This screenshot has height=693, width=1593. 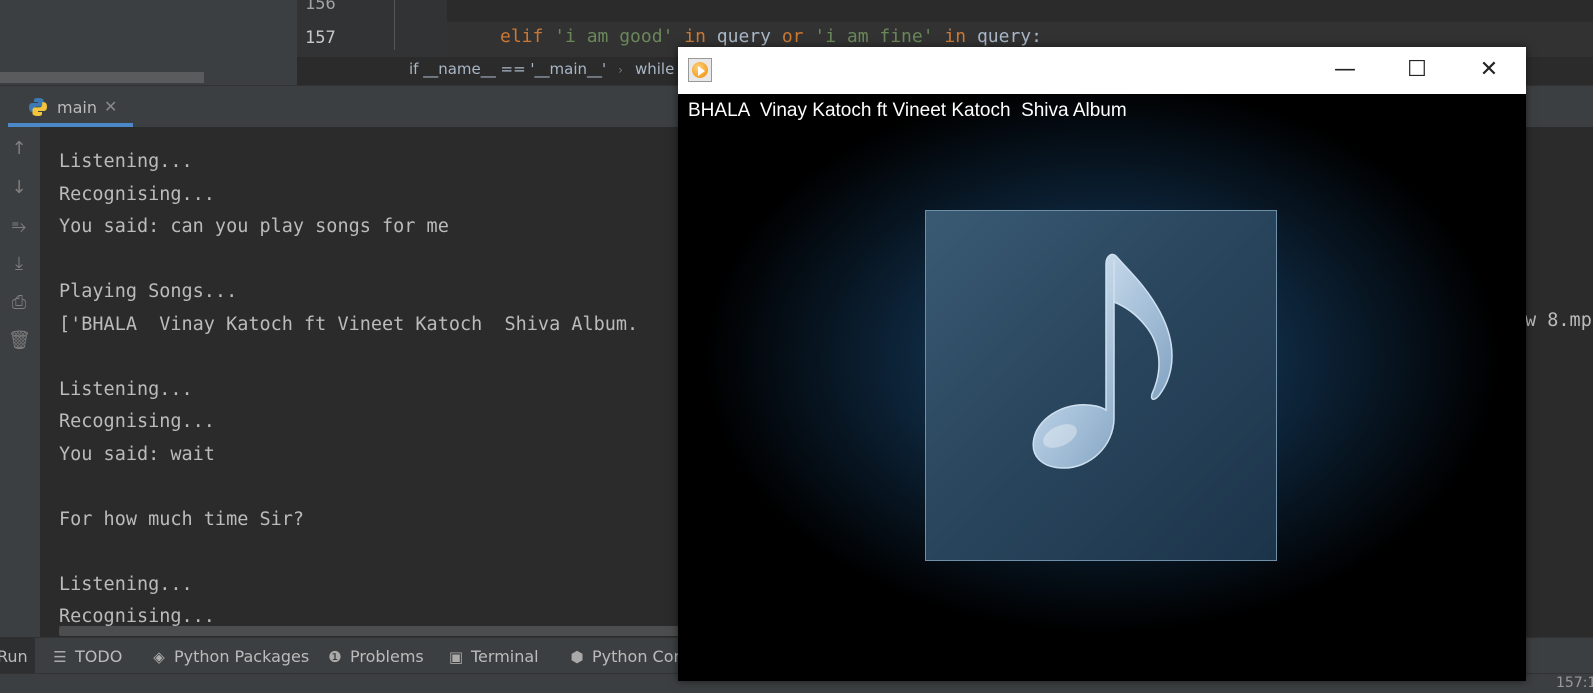 What do you see at coordinates (369, 631) in the screenshot?
I see `console-horizontal-scrollbar` at bounding box center [369, 631].